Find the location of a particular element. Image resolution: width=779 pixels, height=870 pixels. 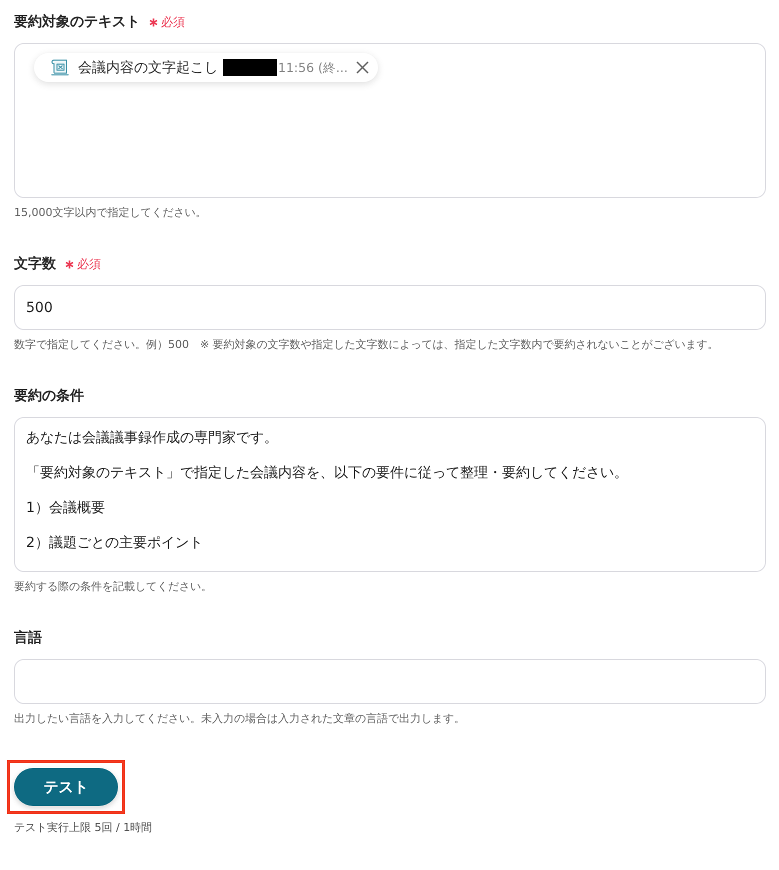

text-line: あなたは会議議事録作成の専門家です。 is located at coordinates (152, 438).